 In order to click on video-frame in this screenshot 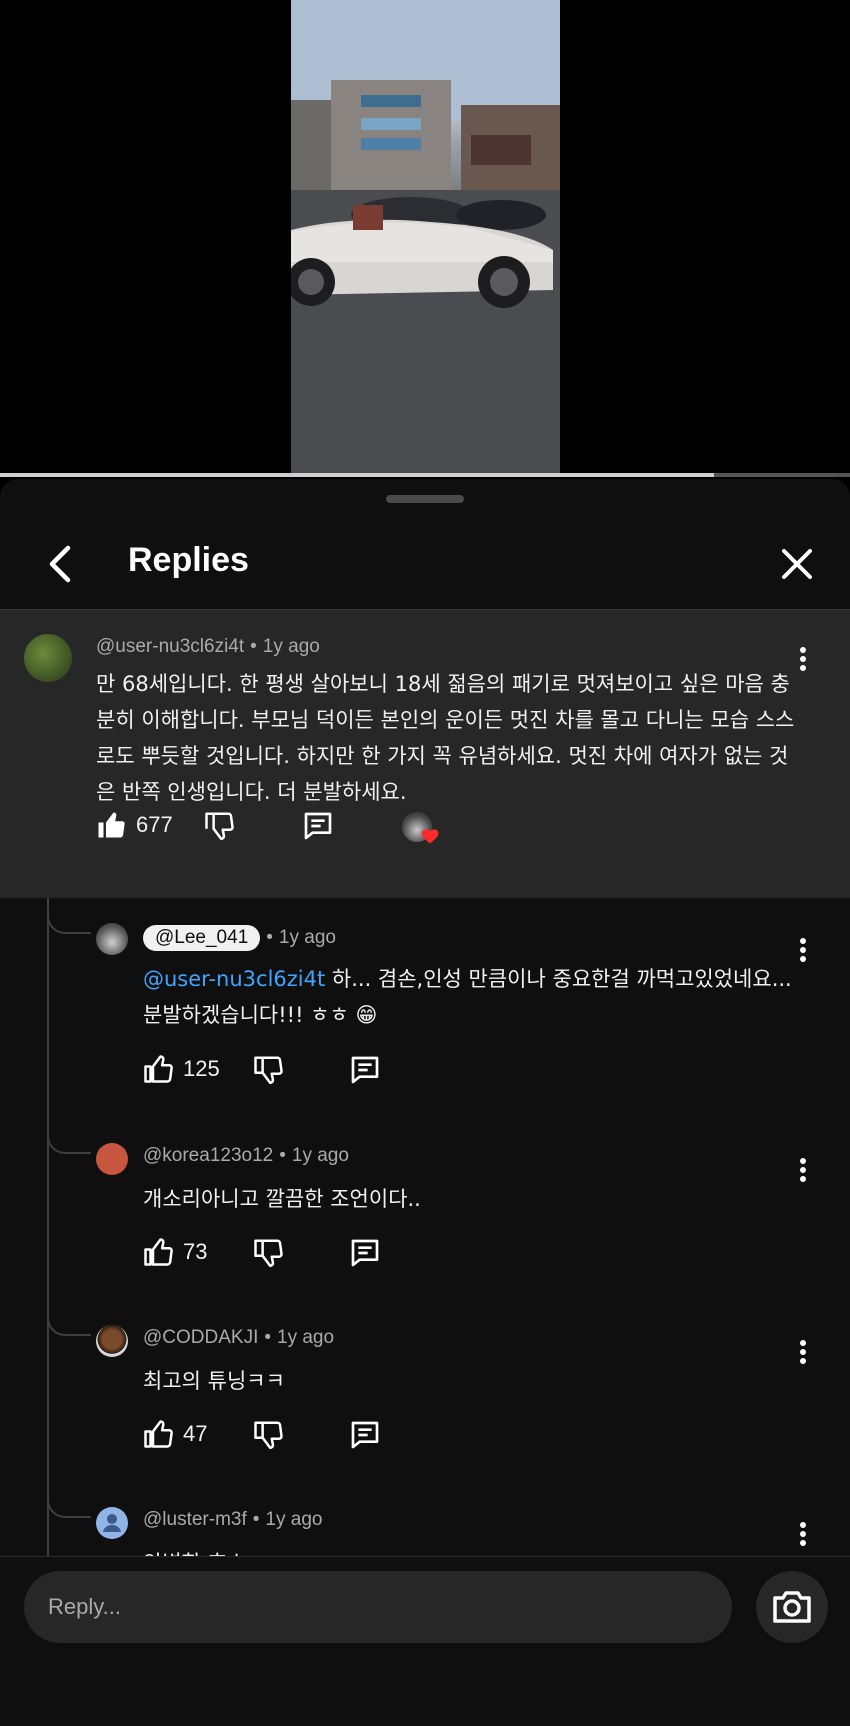, I will do `click(425, 237)`.